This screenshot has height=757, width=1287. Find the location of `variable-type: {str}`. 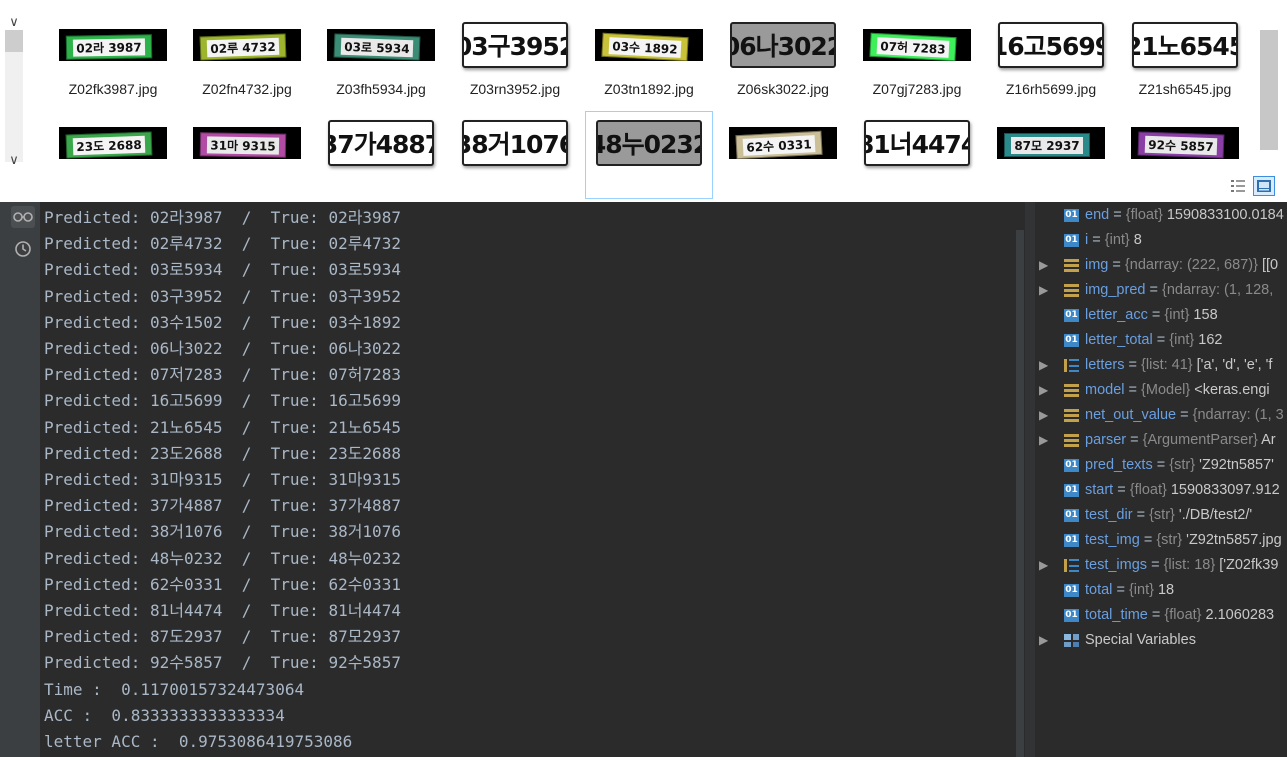

variable-type: {str} is located at coordinates (1162, 515).